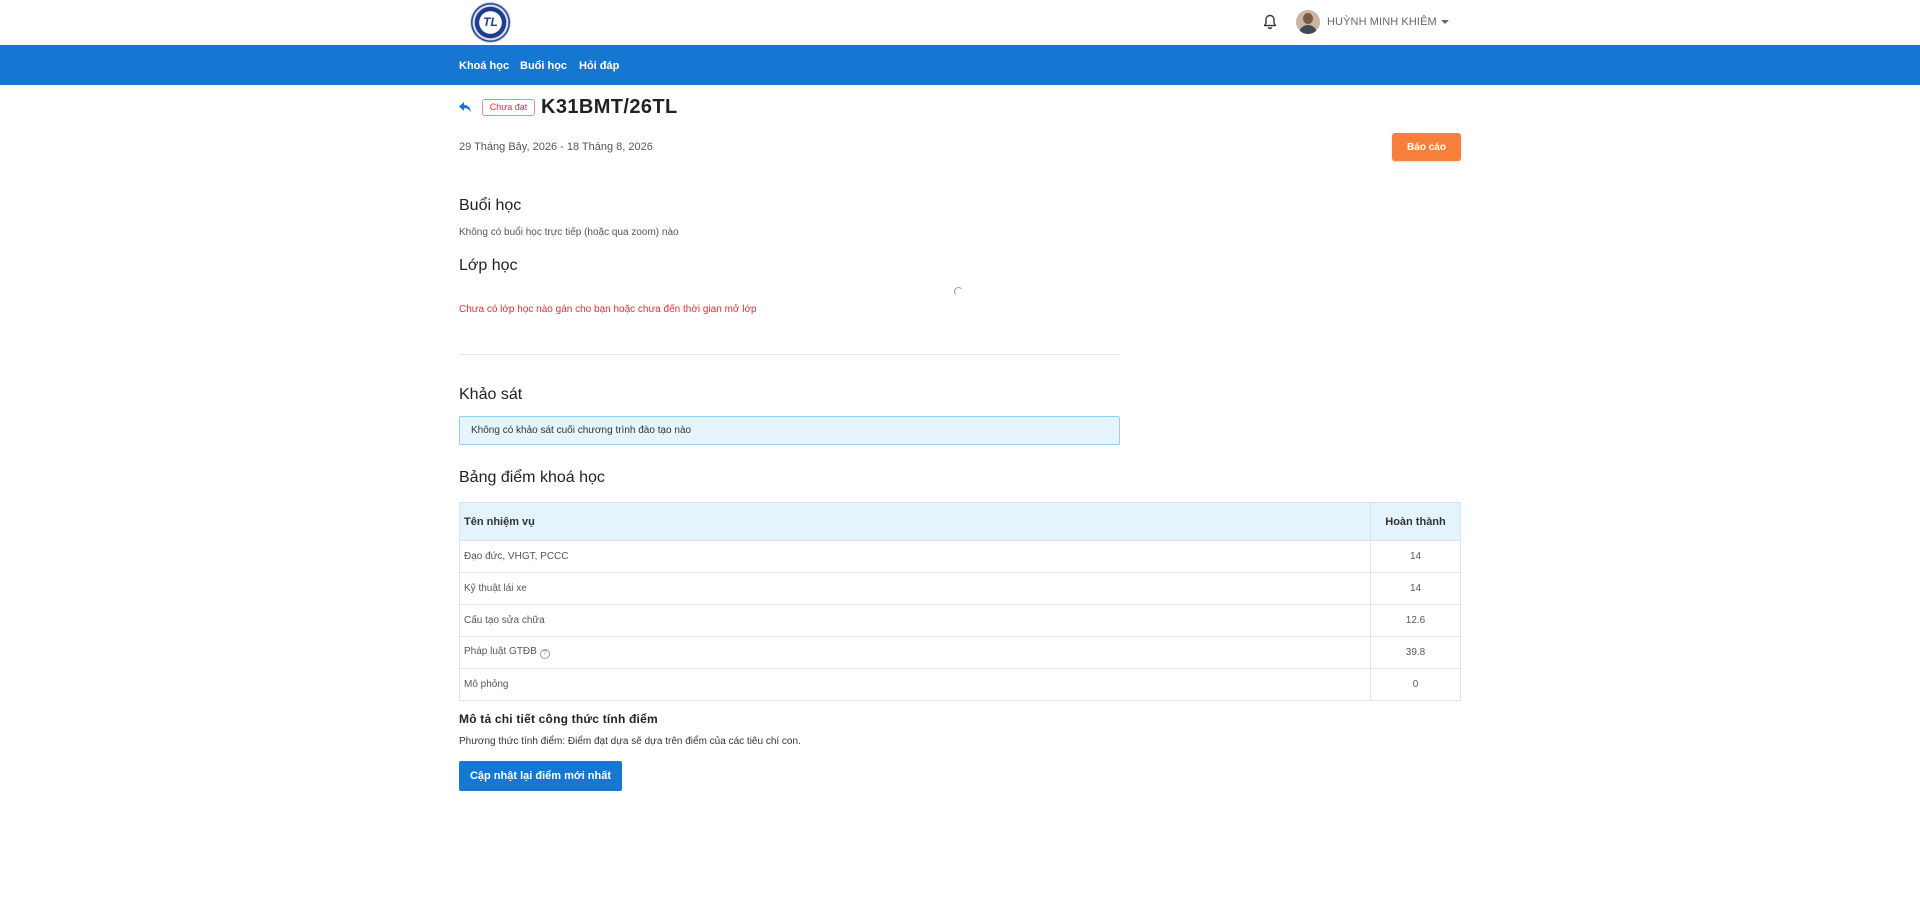  What do you see at coordinates (609, 107) in the screenshot?
I see `page-title: K31BMT/26TL` at bounding box center [609, 107].